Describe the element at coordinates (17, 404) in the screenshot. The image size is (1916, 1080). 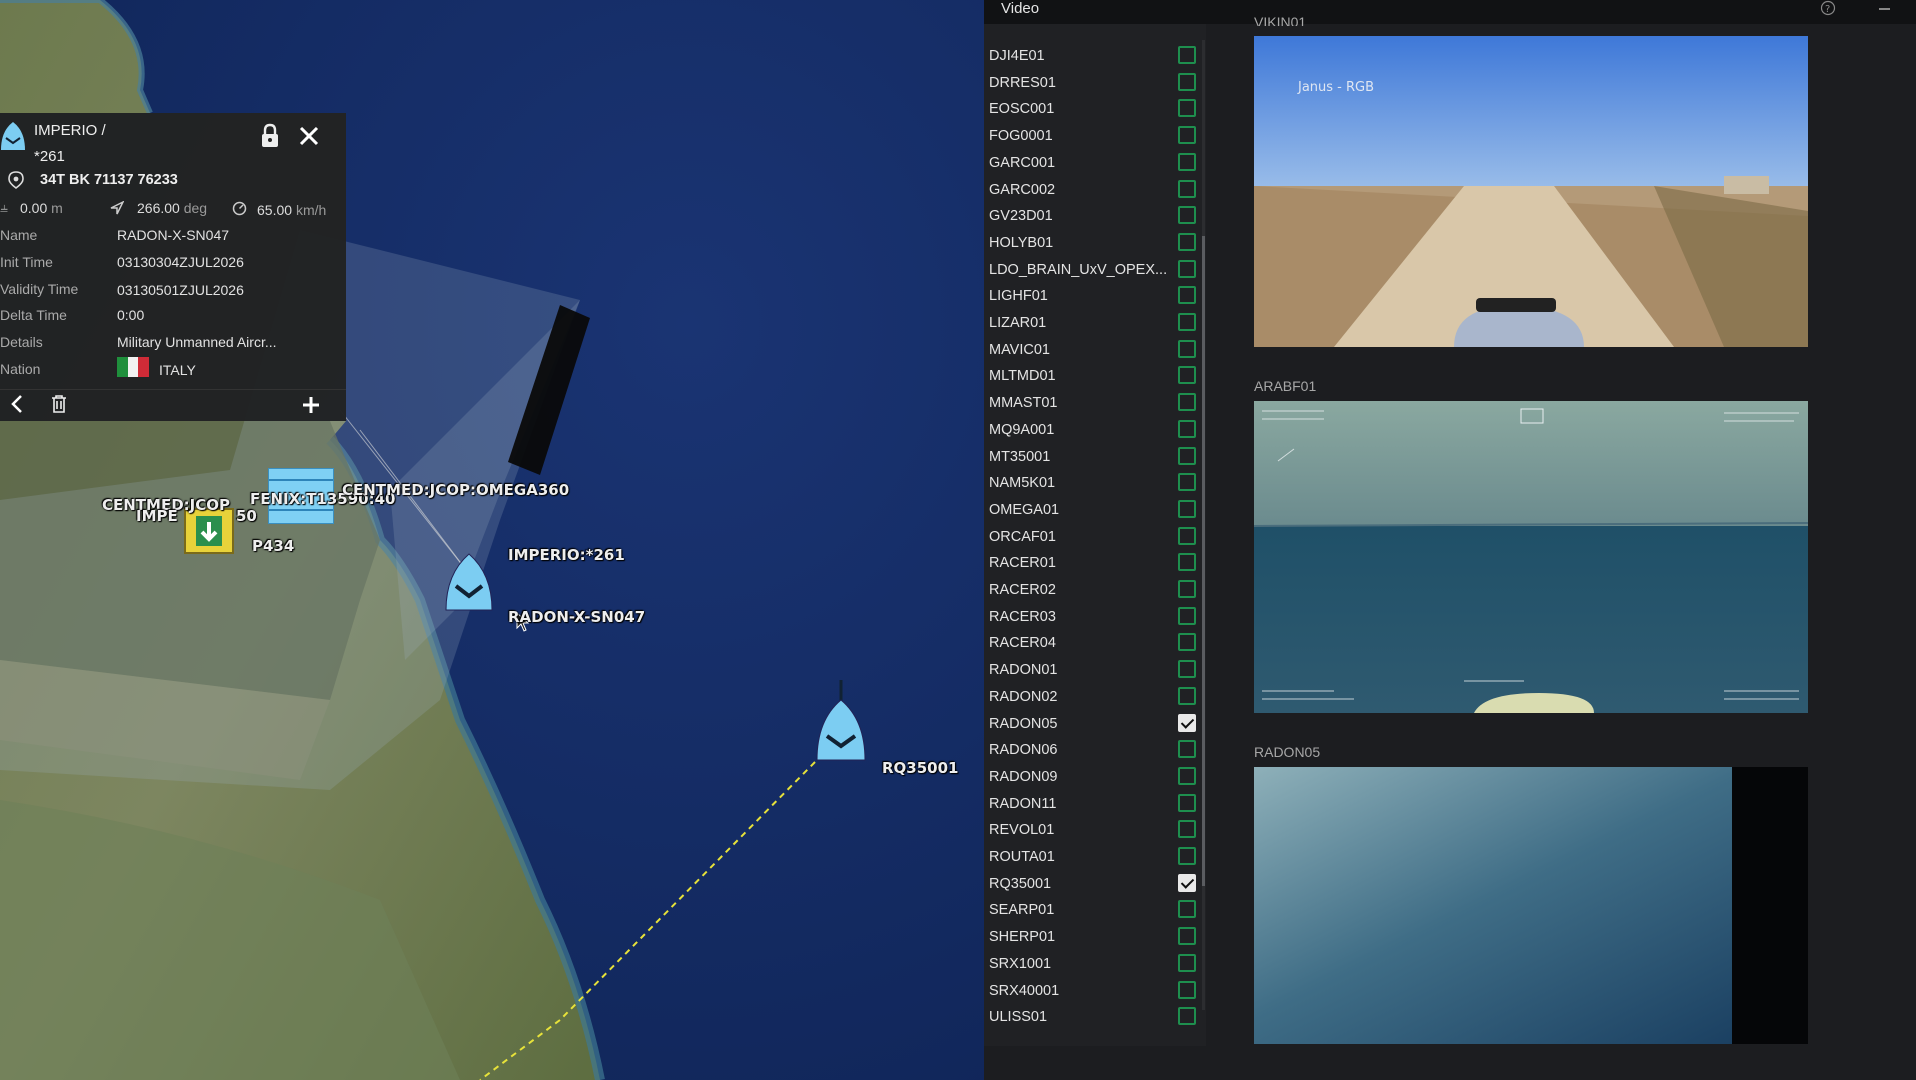
I see `chevron-left-icon` at that location.